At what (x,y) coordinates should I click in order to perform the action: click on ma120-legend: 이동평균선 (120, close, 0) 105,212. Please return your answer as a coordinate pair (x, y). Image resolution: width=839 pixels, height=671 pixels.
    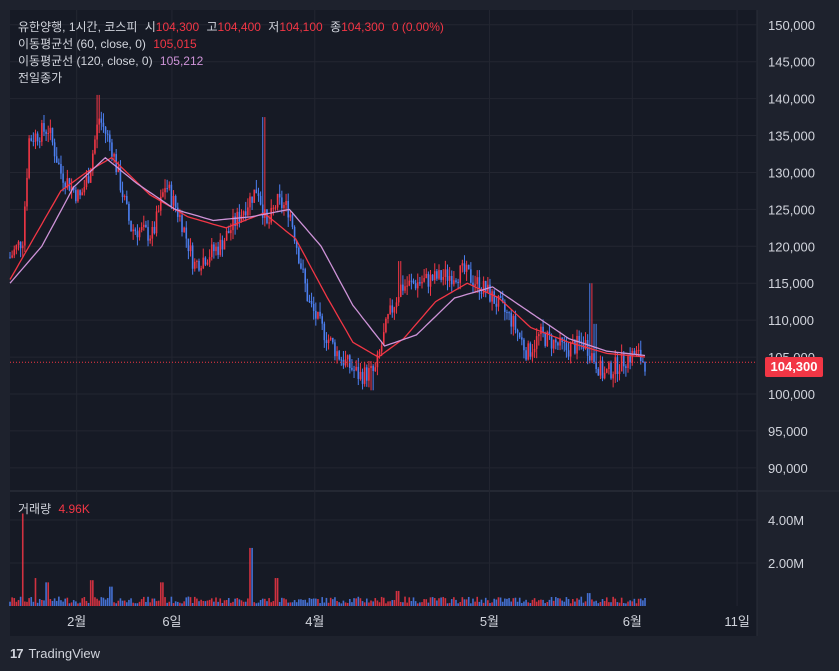
    Looking at the image, I should click on (112, 61).